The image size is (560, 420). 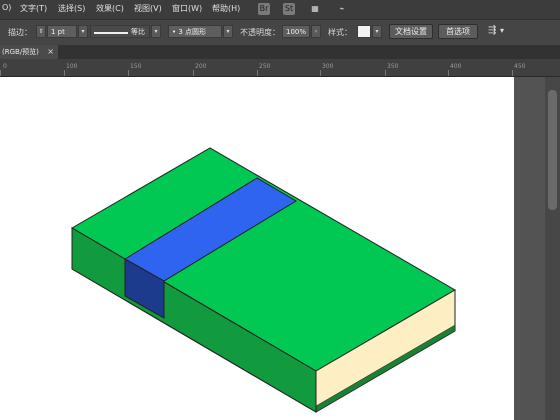 What do you see at coordinates (138, 32) in the screenshot?
I see `stroke-profile-label: 等比` at bounding box center [138, 32].